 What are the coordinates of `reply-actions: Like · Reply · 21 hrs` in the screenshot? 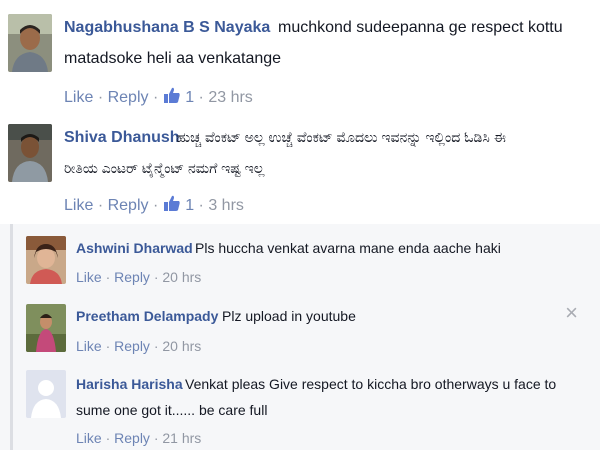 It's located at (138, 438).